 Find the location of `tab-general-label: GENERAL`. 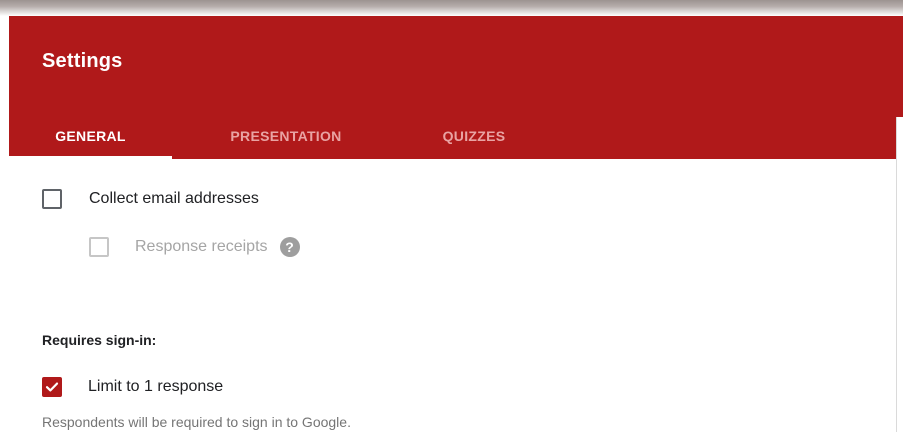

tab-general-label: GENERAL is located at coordinates (90, 135).